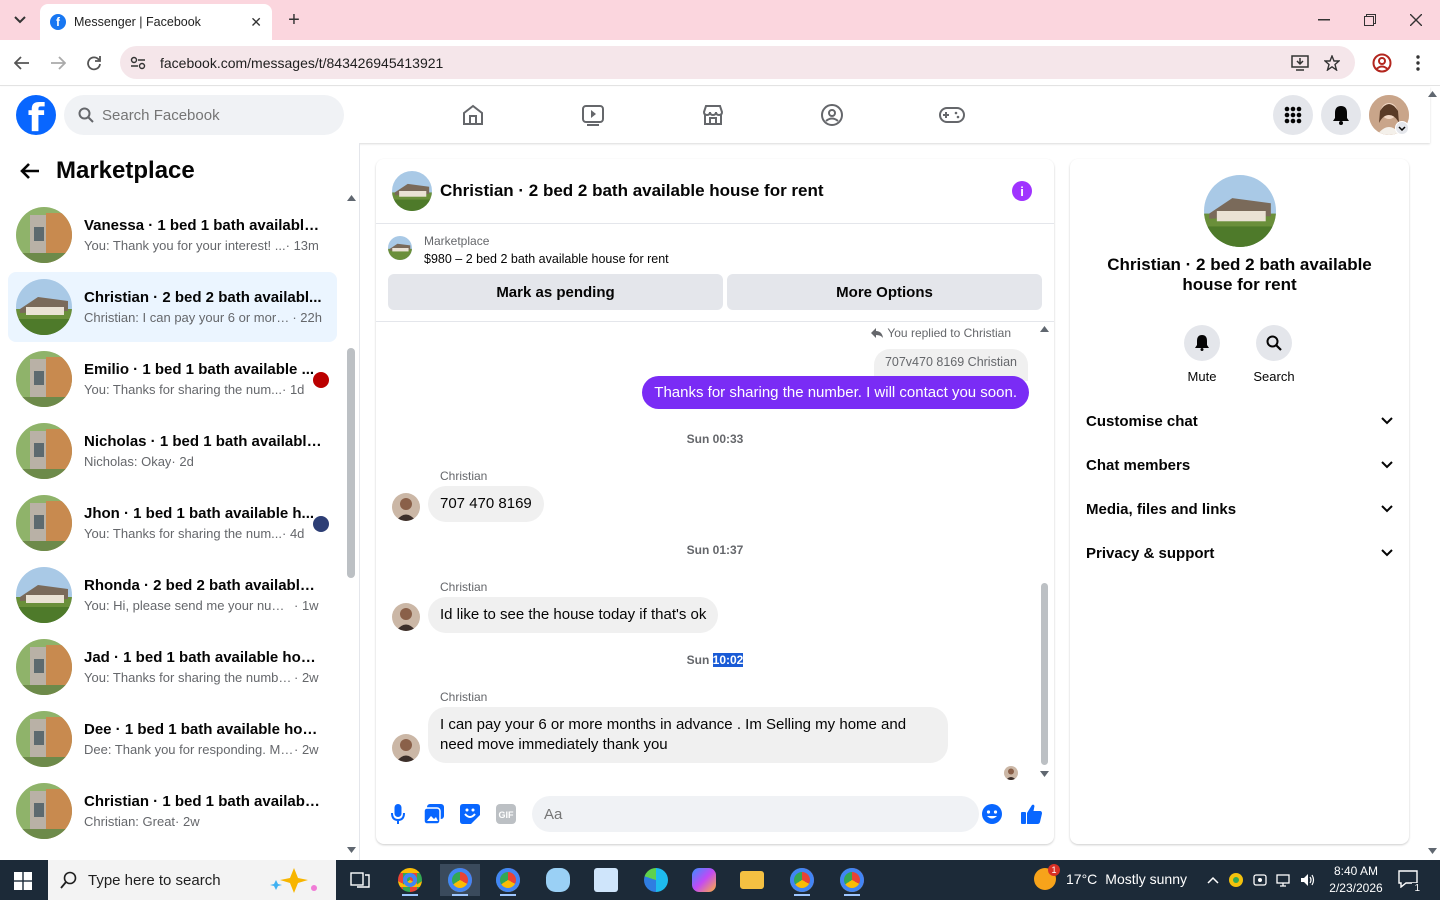 The width and height of the screenshot is (1440, 900). Describe the element at coordinates (1044, 674) in the screenshot. I see `chat-scrollbar` at that location.